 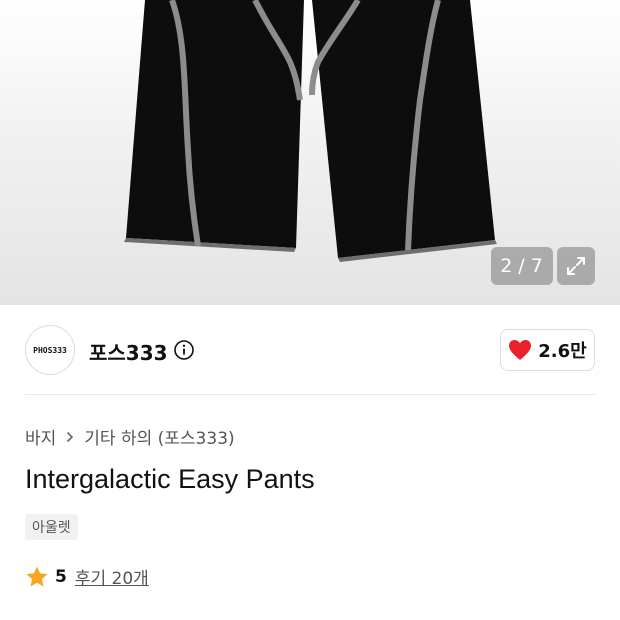 I want to click on rating-row: 5 후기 20개, so click(x=87, y=576).